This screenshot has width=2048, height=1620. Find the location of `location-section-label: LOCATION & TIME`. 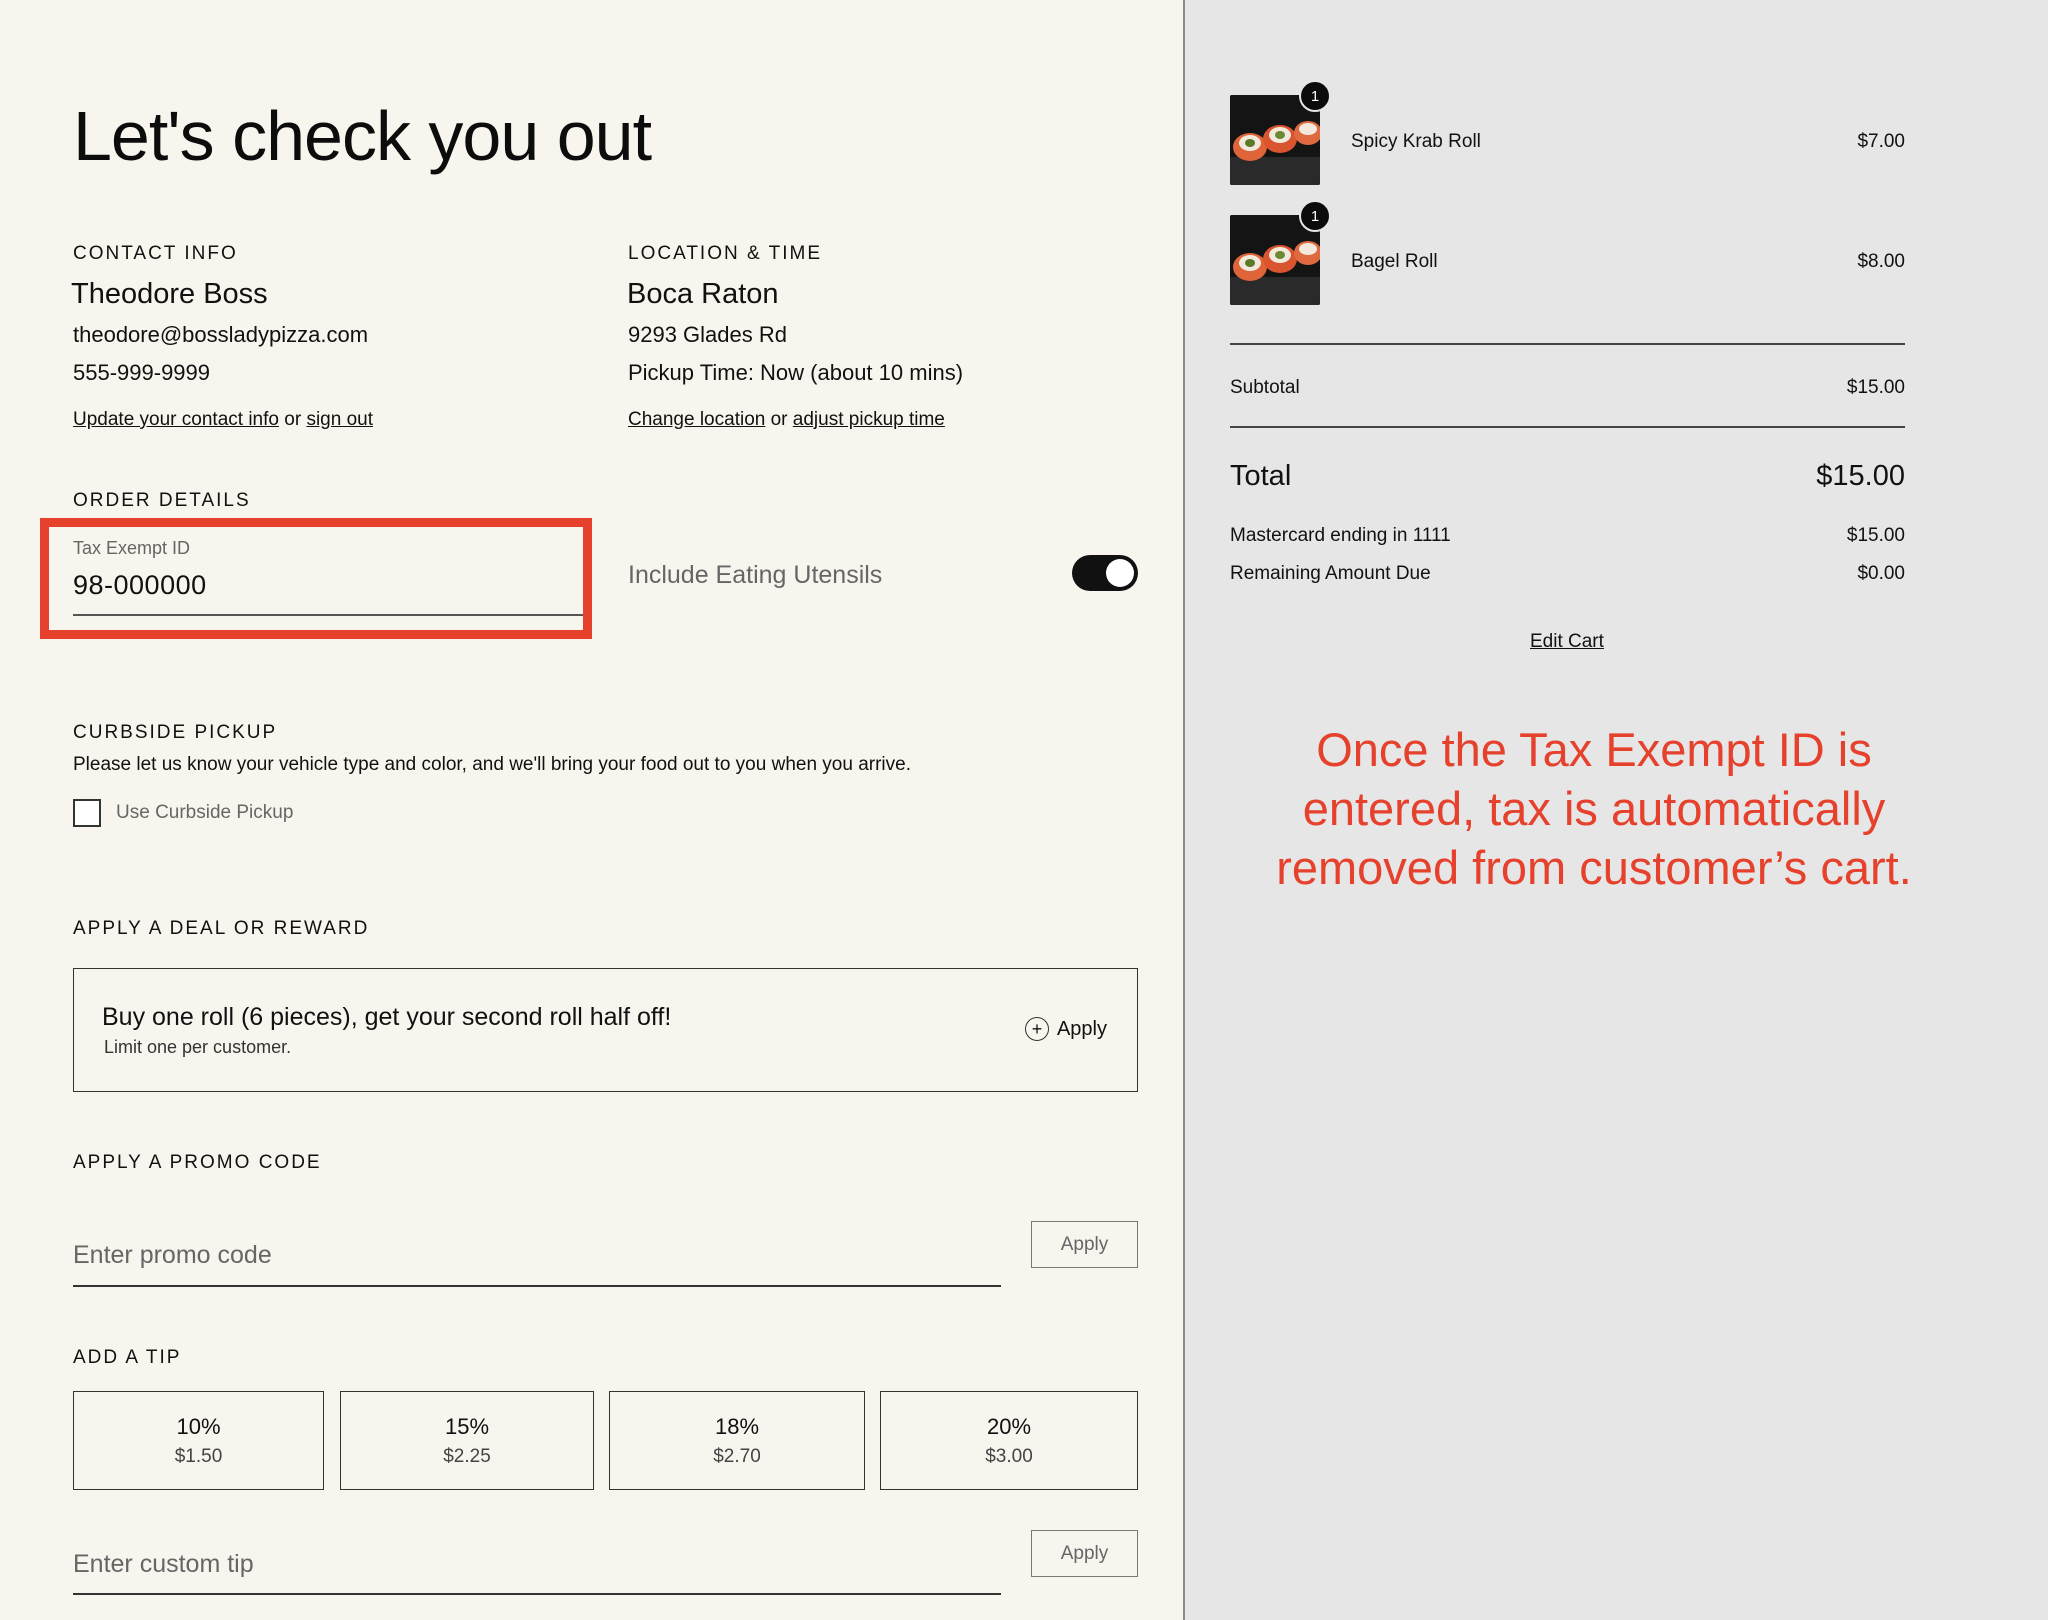

location-section-label: LOCATION & TIME is located at coordinates (725, 253).